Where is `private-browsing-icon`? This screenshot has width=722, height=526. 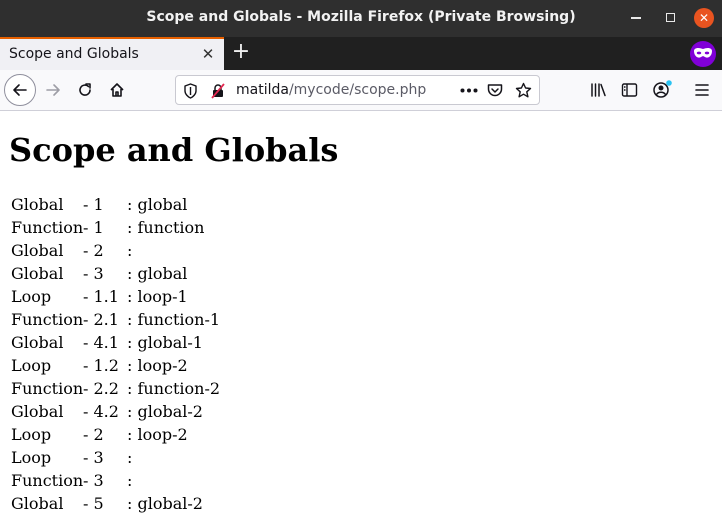 private-browsing-icon is located at coordinates (703, 54).